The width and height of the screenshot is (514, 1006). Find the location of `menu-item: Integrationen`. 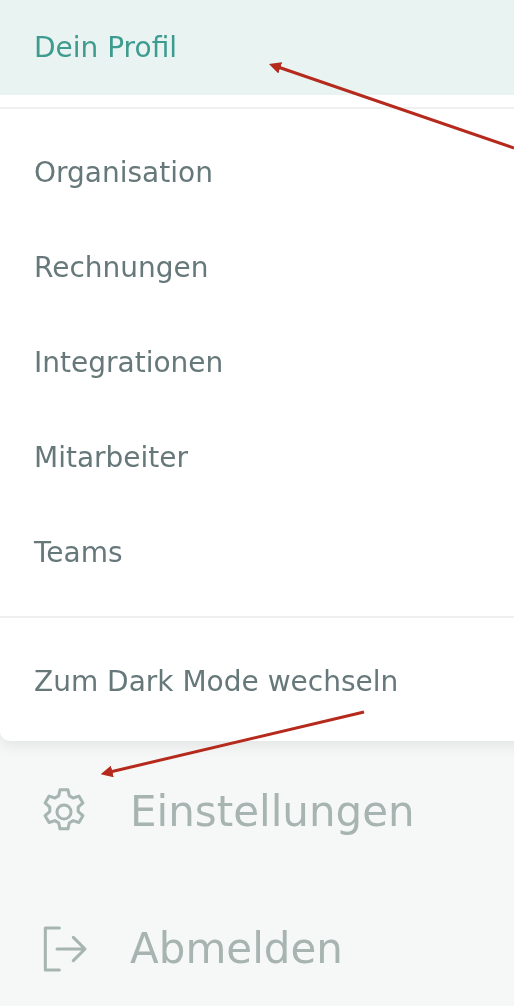

menu-item: Integrationen is located at coordinates (257, 362).